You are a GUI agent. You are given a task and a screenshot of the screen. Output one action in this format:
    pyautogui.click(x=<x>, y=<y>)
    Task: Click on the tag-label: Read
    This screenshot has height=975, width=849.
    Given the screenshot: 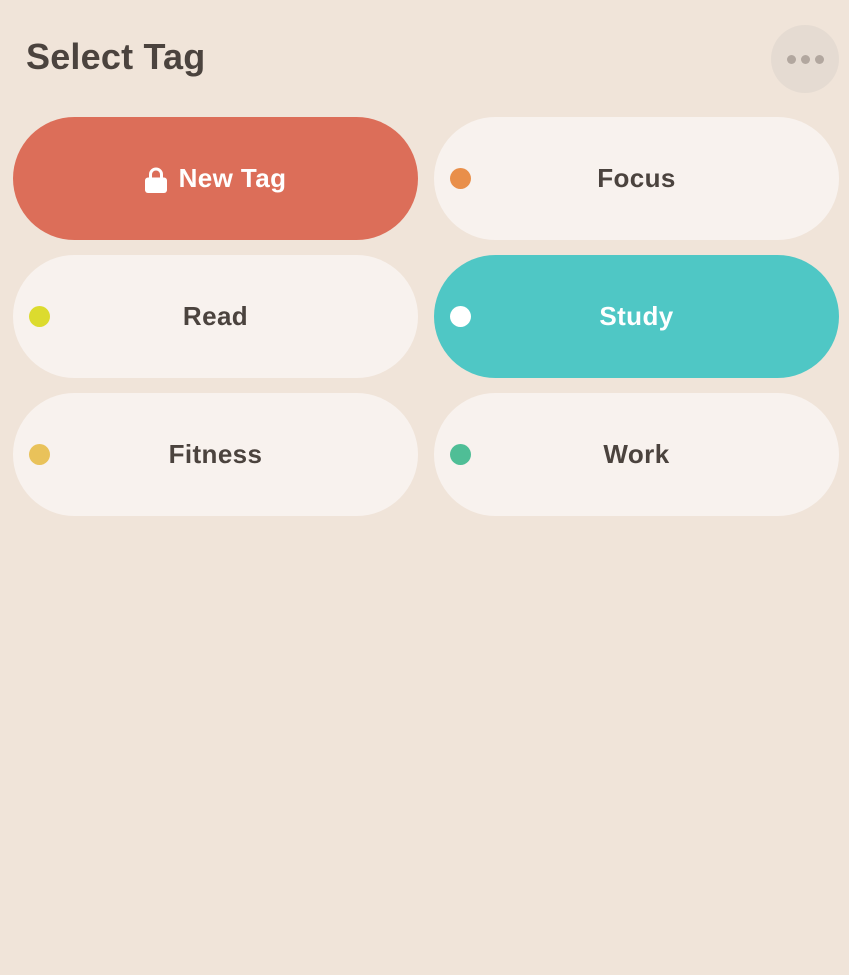 What is the action you would take?
    pyautogui.click(x=215, y=316)
    